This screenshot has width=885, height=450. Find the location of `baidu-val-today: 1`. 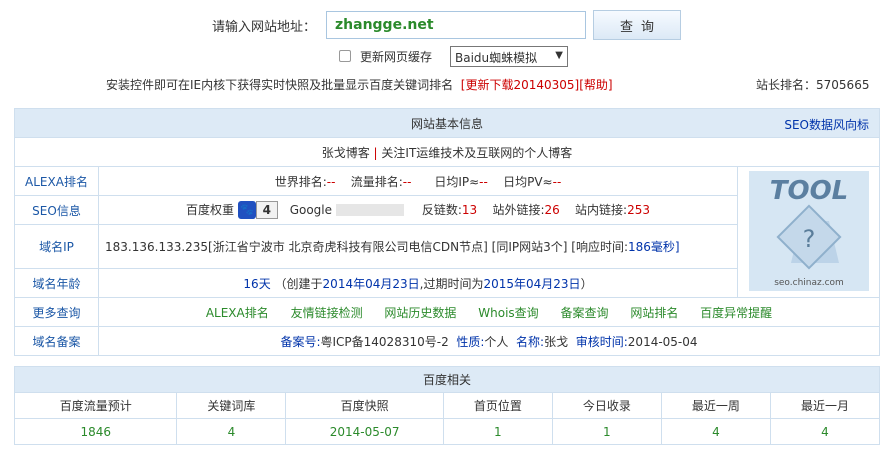

baidu-val-today: 1 is located at coordinates (606, 431).